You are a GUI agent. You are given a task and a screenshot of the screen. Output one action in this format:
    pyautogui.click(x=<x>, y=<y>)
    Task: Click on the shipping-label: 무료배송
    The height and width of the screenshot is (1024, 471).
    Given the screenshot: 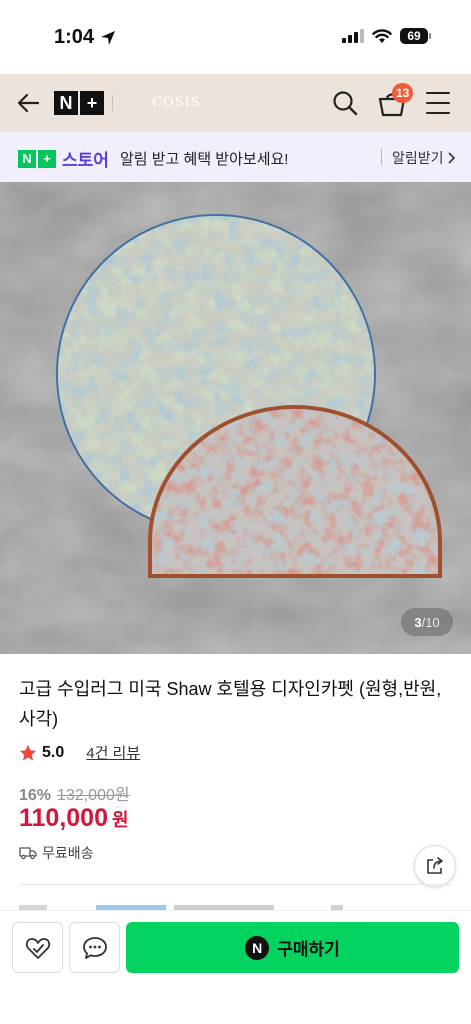 What is the action you would take?
    pyautogui.click(x=68, y=853)
    